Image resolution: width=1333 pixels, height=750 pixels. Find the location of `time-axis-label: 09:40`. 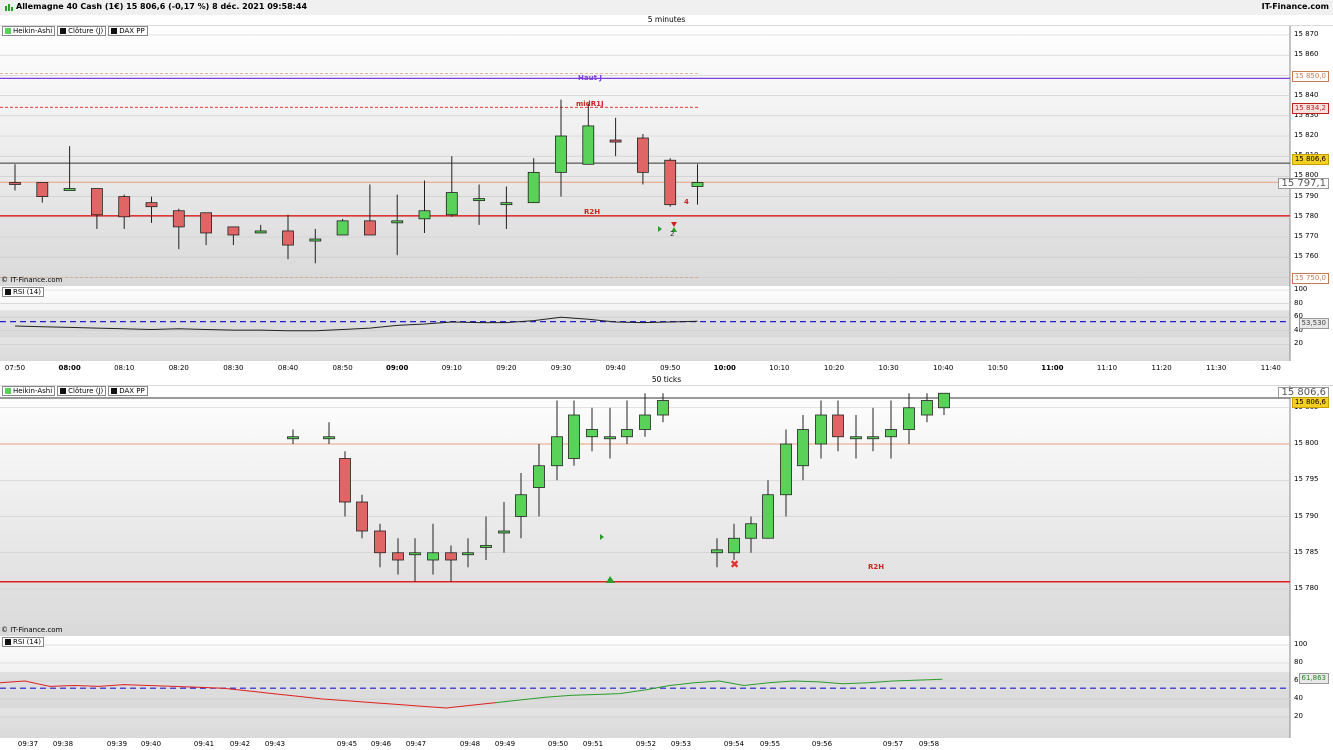

time-axis-label: 09:40 is located at coordinates (151, 744).